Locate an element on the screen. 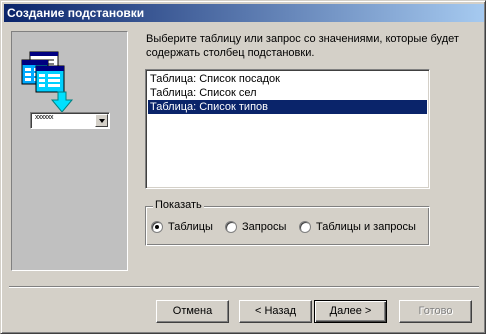  next-button: Далее > is located at coordinates (350, 311).